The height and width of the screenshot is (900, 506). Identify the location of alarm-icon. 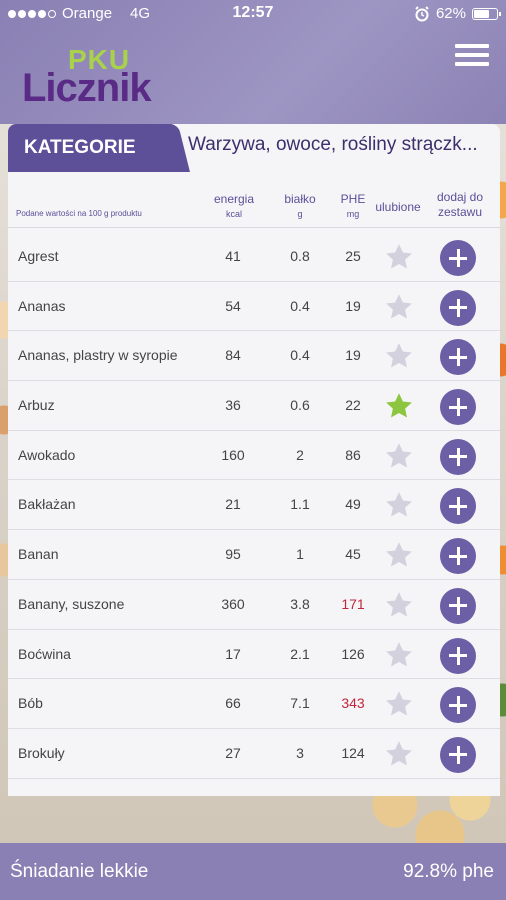
(422, 13).